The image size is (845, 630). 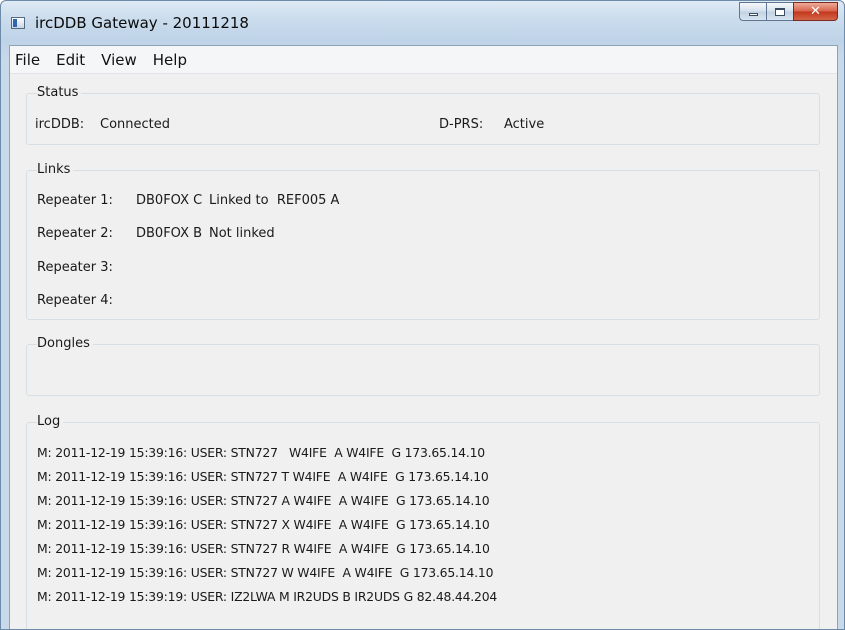 I want to click on menu-edit: Edit, so click(x=70, y=60).